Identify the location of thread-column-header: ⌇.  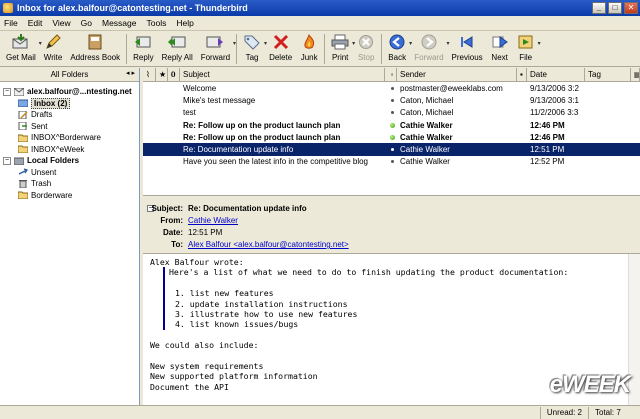
(149, 74).